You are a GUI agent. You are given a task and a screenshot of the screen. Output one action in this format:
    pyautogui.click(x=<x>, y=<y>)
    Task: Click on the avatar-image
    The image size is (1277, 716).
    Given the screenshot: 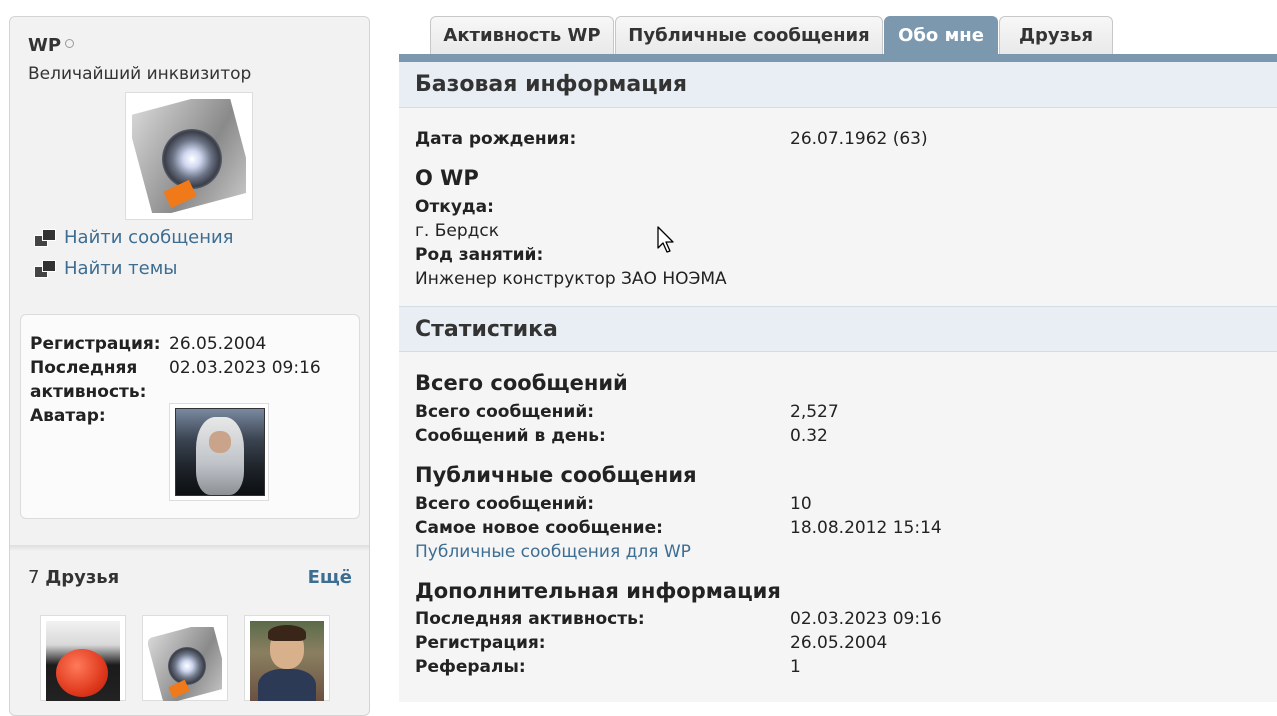 What is the action you would take?
    pyautogui.click(x=220, y=452)
    